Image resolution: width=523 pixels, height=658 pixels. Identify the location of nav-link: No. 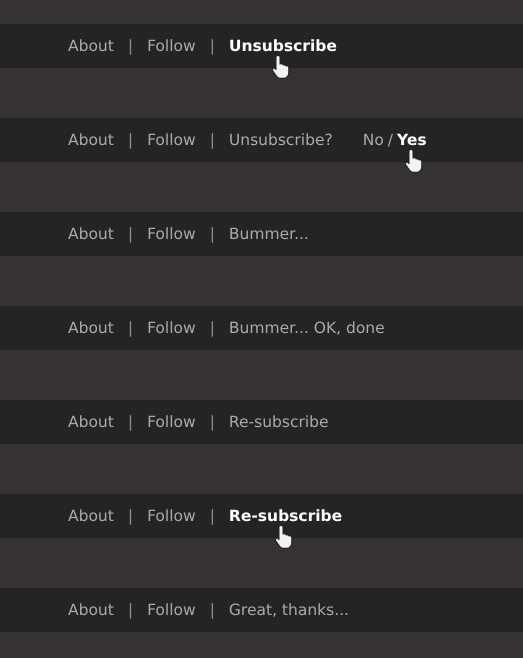
(373, 140).